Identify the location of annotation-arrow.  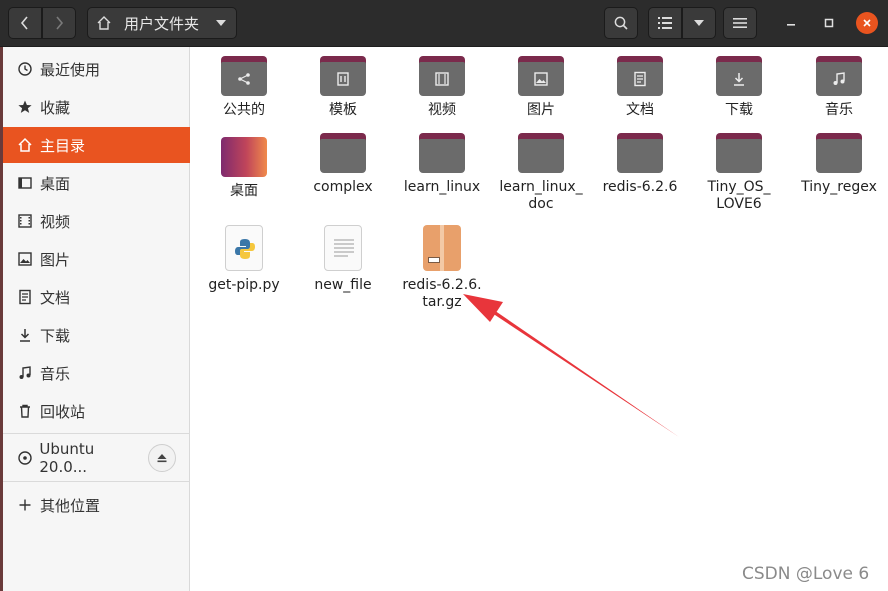
(571, 365).